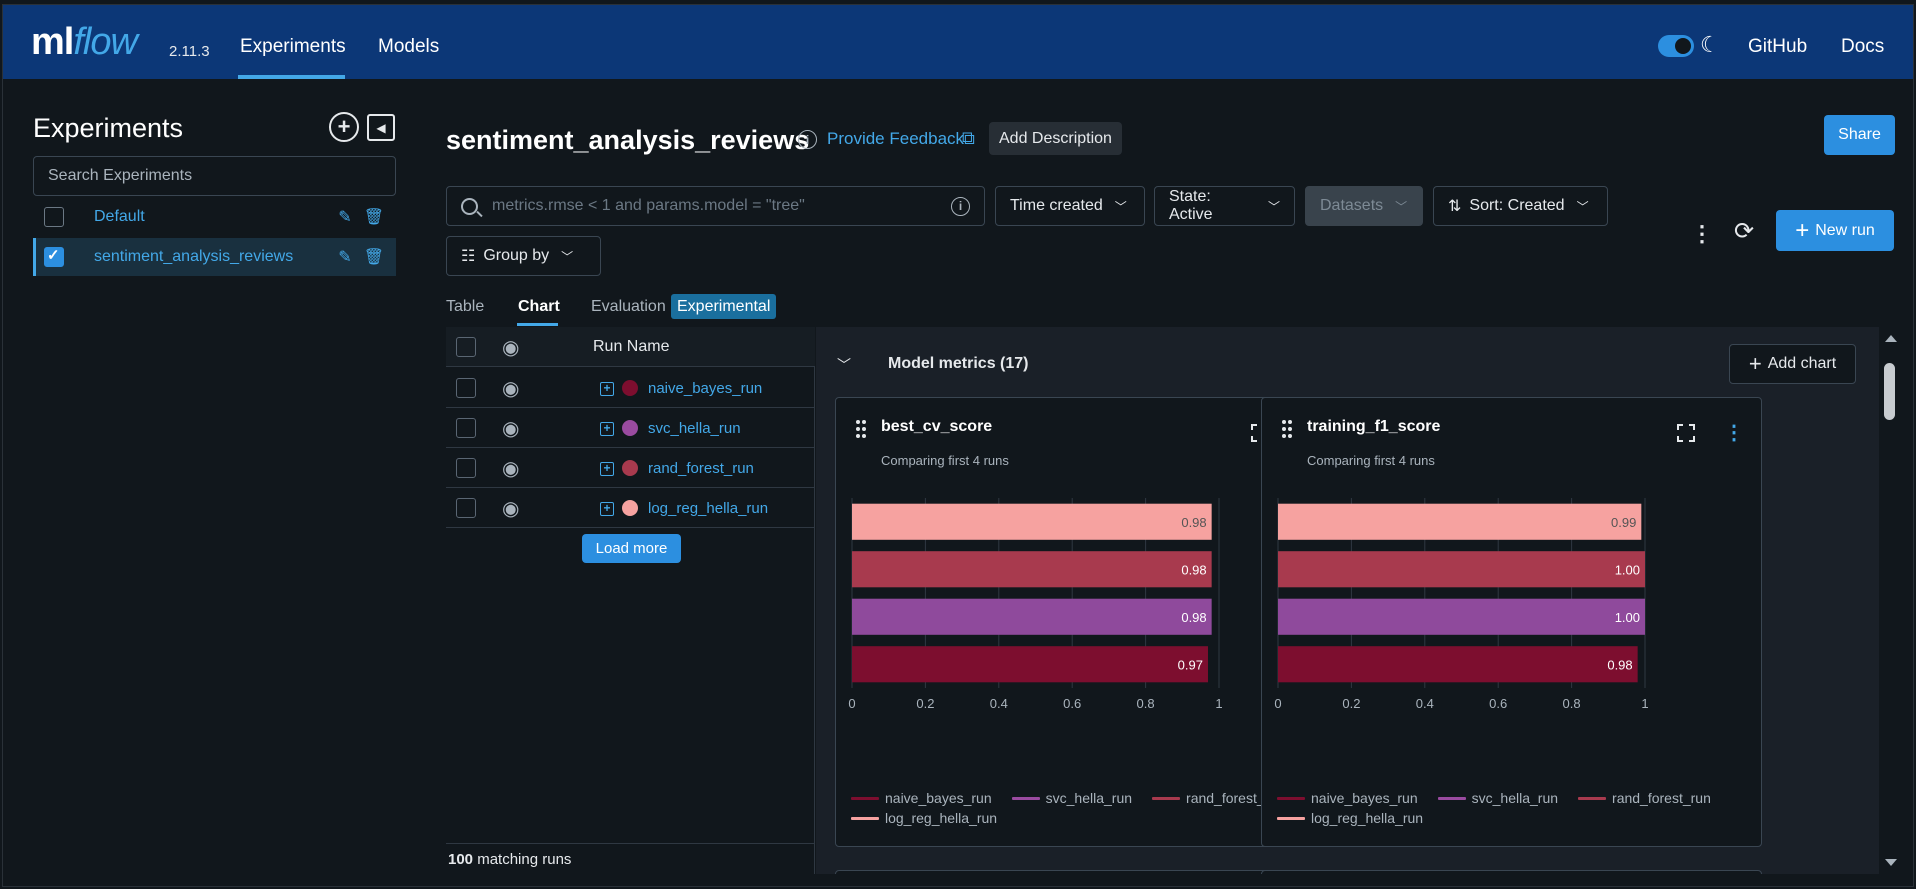  What do you see at coordinates (1511, 872) in the screenshot?
I see `chart-card-partial` at bounding box center [1511, 872].